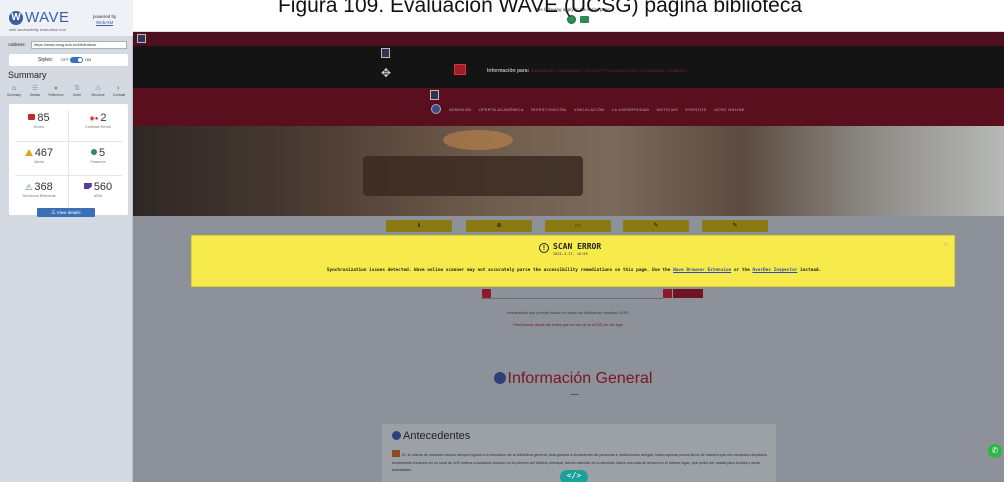 The image size is (1004, 482). Describe the element at coordinates (94, 119) in the screenshot. I see `contrast-error-icon: ◉●` at that location.